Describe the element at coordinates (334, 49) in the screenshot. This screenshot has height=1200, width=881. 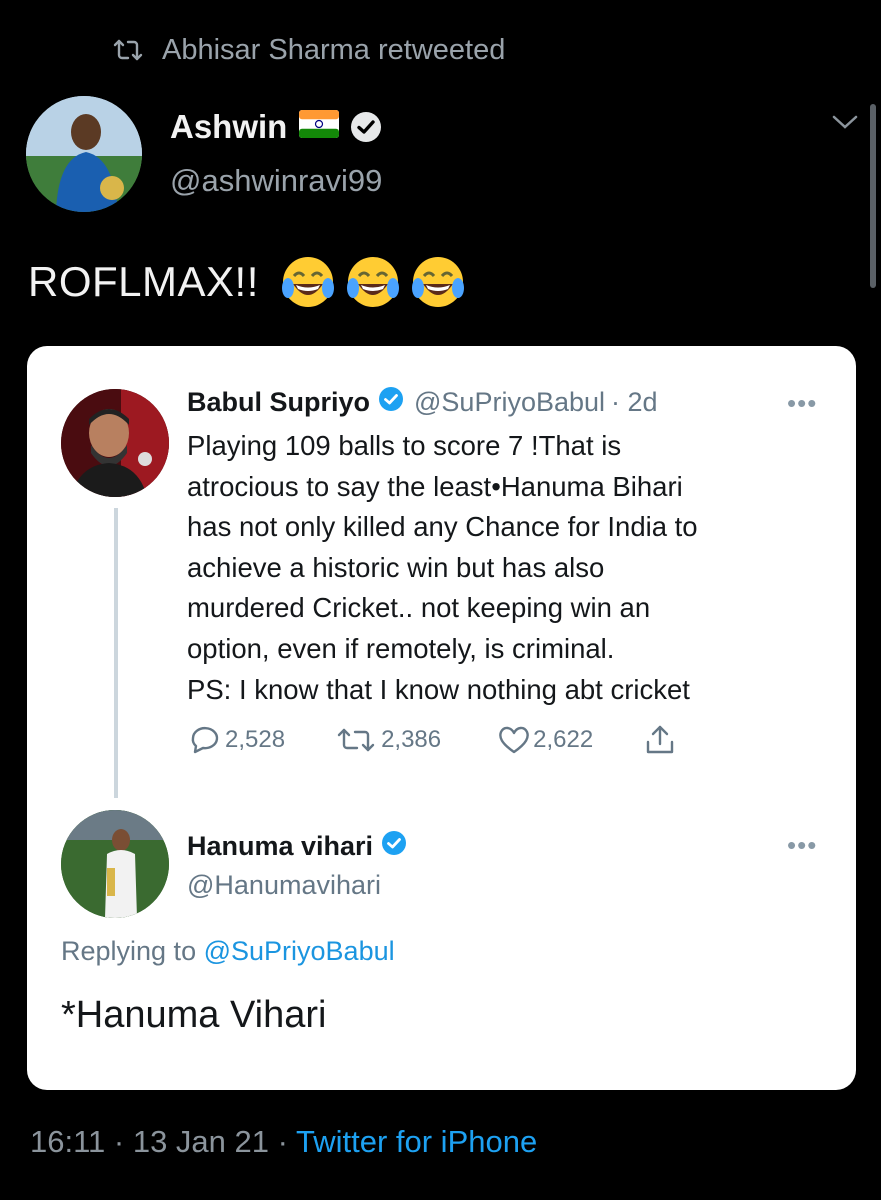
I see `retweeted-by-label: Abhisar Sharma retweeted` at that location.